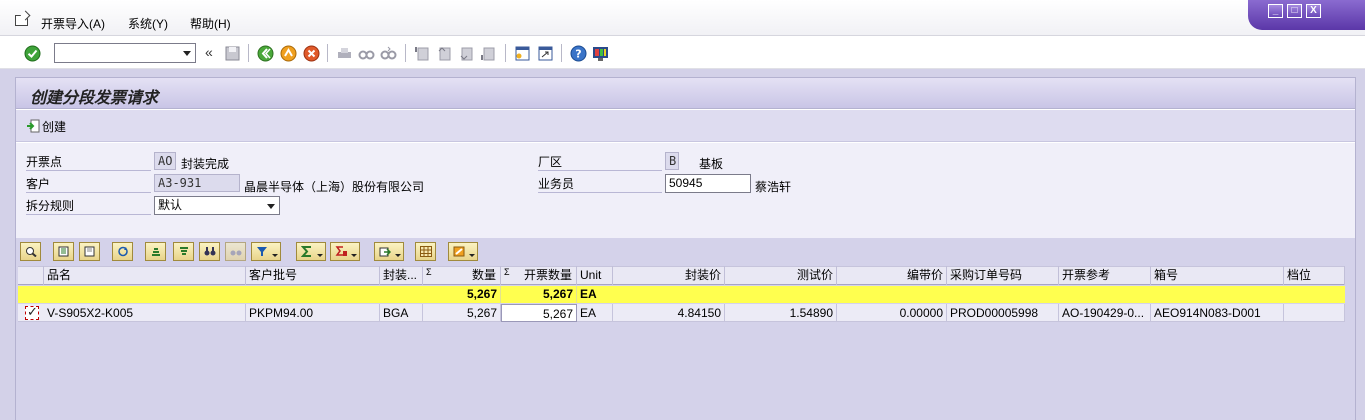  What do you see at coordinates (311, 251) in the screenshot?
I see `grid-sum-button` at bounding box center [311, 251].